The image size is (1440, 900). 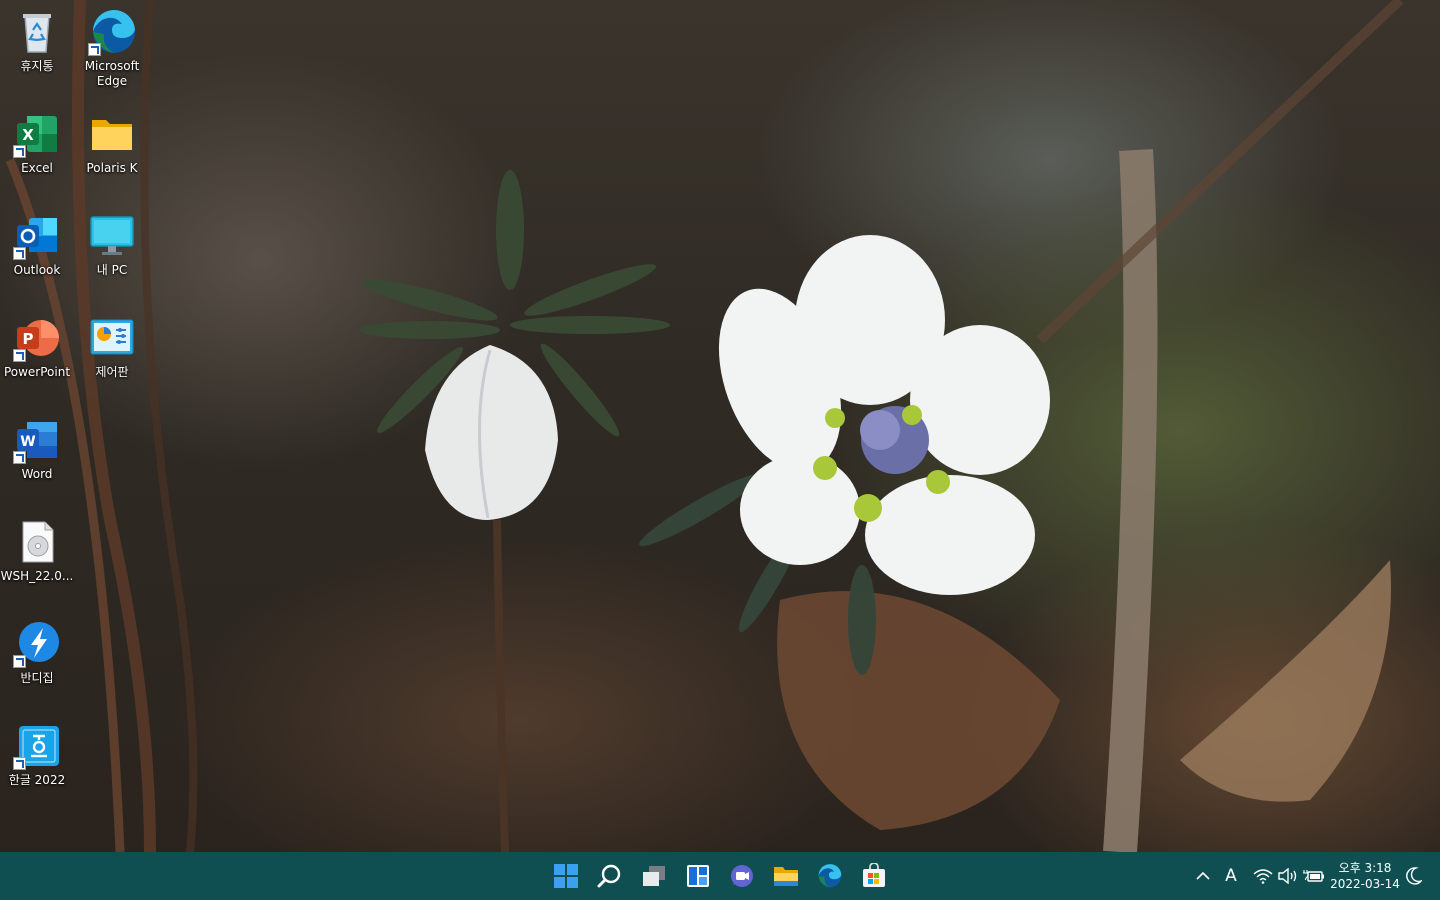 I want to click on svg-text: W, so click(x=27, y=442).